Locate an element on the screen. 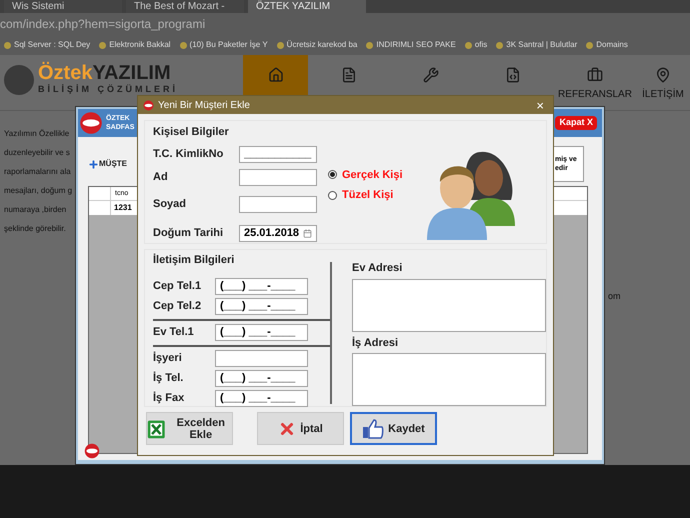 The image size is (690, 518). field-label: Doğum Tarihi is located at coordinates (188, 233).